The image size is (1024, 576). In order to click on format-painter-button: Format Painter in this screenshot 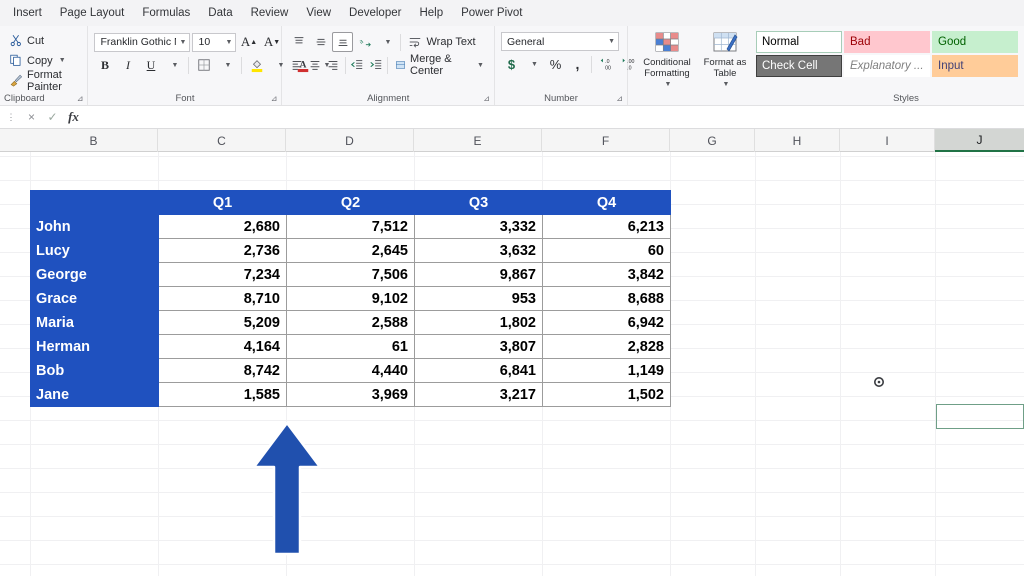, I will do `click(43, 81)`.